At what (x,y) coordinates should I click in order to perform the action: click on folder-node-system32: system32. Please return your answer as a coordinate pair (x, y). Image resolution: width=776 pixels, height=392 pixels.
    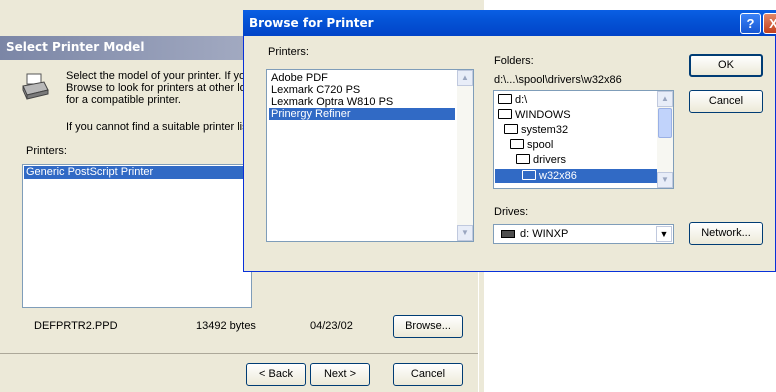
    Looking at the image, I should click on (536, 130).